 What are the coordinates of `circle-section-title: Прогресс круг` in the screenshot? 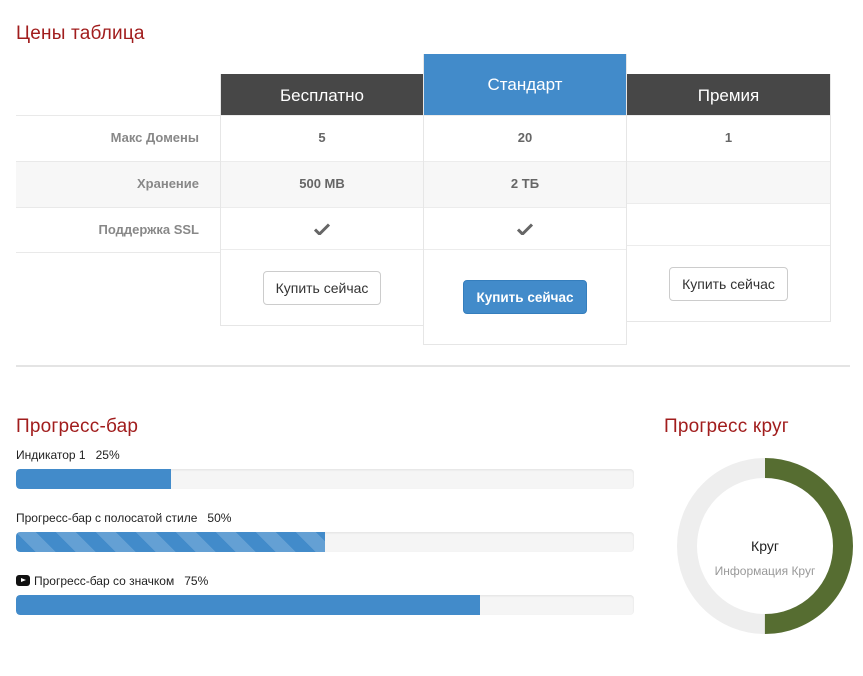 It's located at (726, 426).